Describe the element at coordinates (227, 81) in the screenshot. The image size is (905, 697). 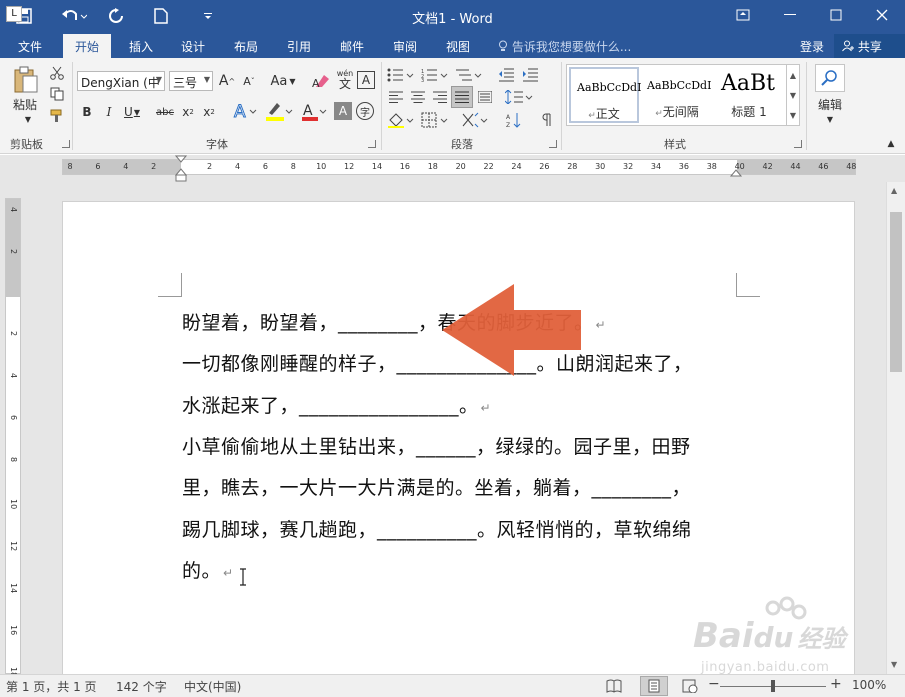
I see `grow-font-icon: A ^` at that location.